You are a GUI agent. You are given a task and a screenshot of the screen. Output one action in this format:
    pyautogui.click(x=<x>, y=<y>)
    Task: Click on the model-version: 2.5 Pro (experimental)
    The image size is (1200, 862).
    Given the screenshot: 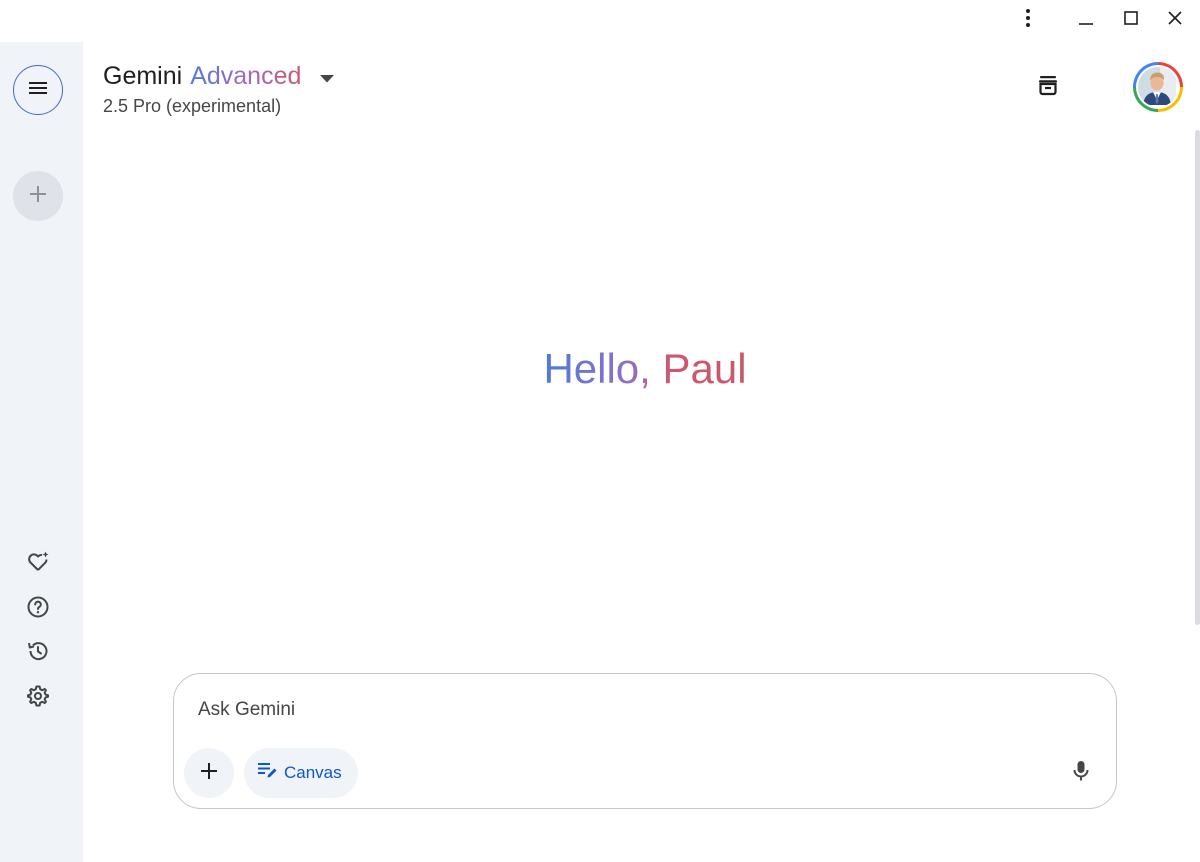 What is the action you would take?
    pyautogui.click(x=192, y=106)
    